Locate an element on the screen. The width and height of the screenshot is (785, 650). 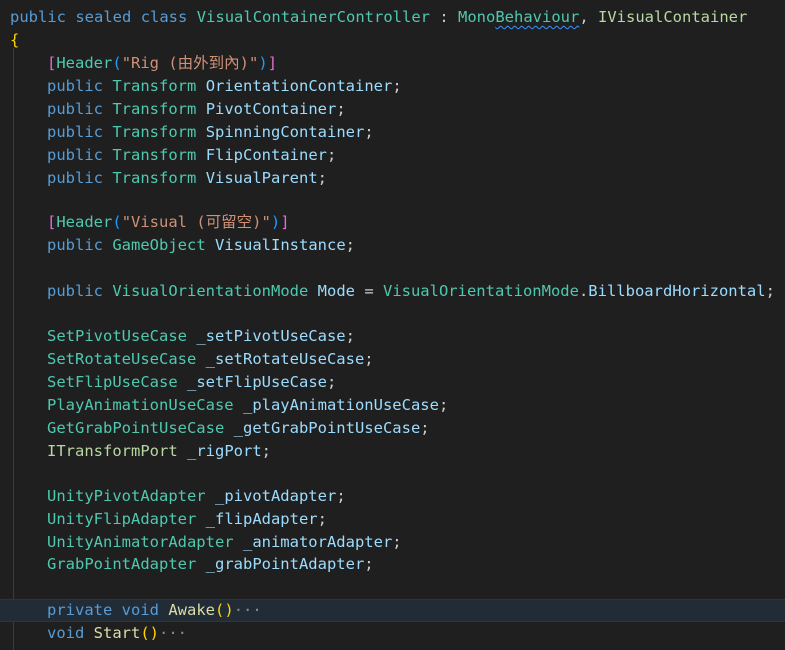
field-name: OrientationContainer is located at coordinates (299, 86).